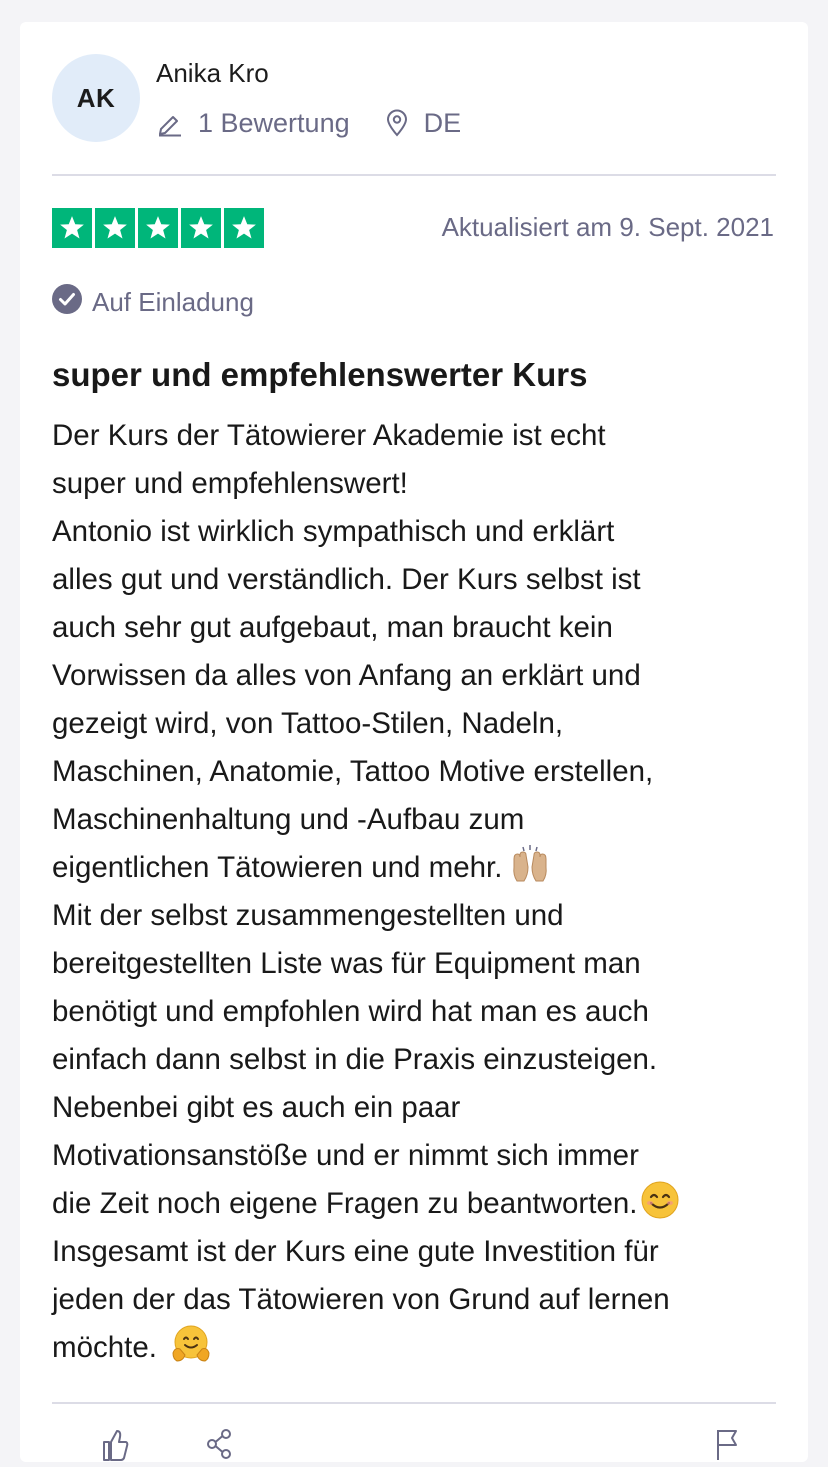 Image resolution: width=828 pixels, height=1467 pixels. I want to click on review-line: gezeigt wird, von Tattoo-Stilen, Nadeln,, so click(308, 723).